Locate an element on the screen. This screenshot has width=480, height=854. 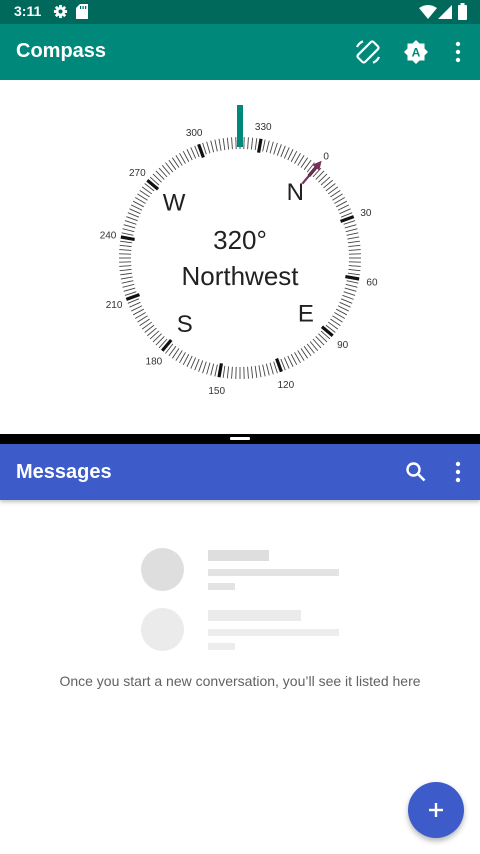
compass-app-bar: Compass A is located at coordinates (240, 52).